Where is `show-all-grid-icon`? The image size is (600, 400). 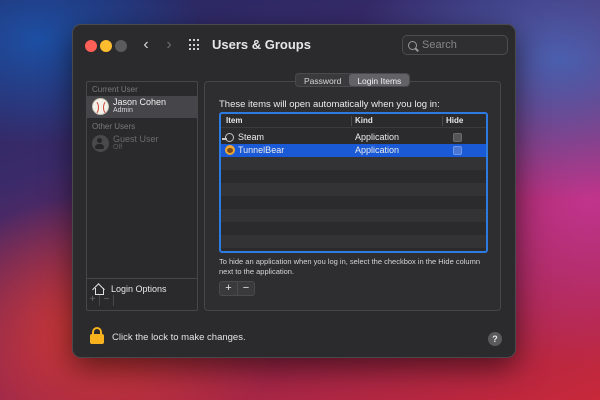 show-all-grid-icon is located at coordinates (195, 45).